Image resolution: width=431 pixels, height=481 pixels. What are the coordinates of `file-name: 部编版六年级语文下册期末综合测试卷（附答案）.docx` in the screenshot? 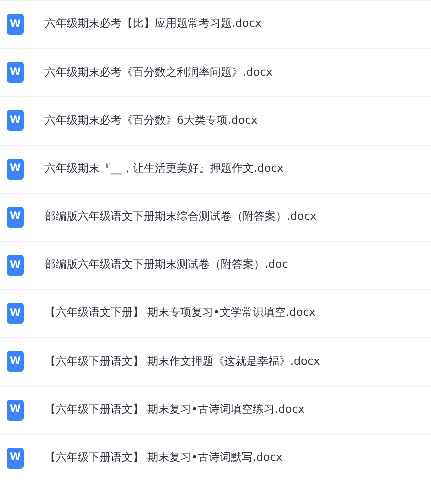 It's located at (181, 217).